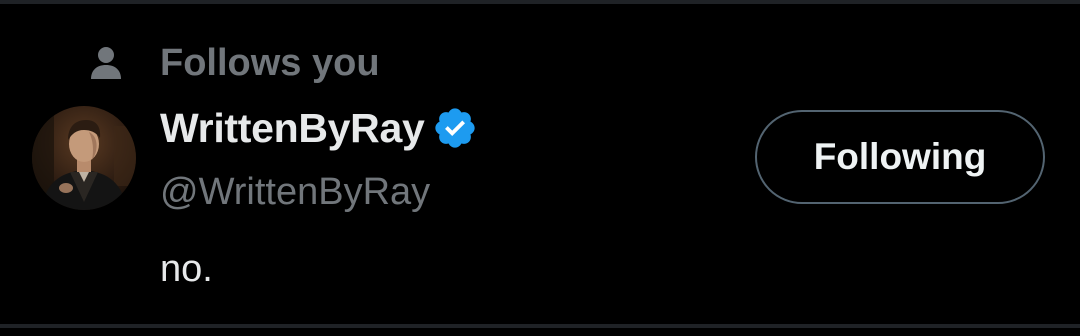 This screenshot has height=336, width=1080. I want to click on person-icon, so click(106, 63).